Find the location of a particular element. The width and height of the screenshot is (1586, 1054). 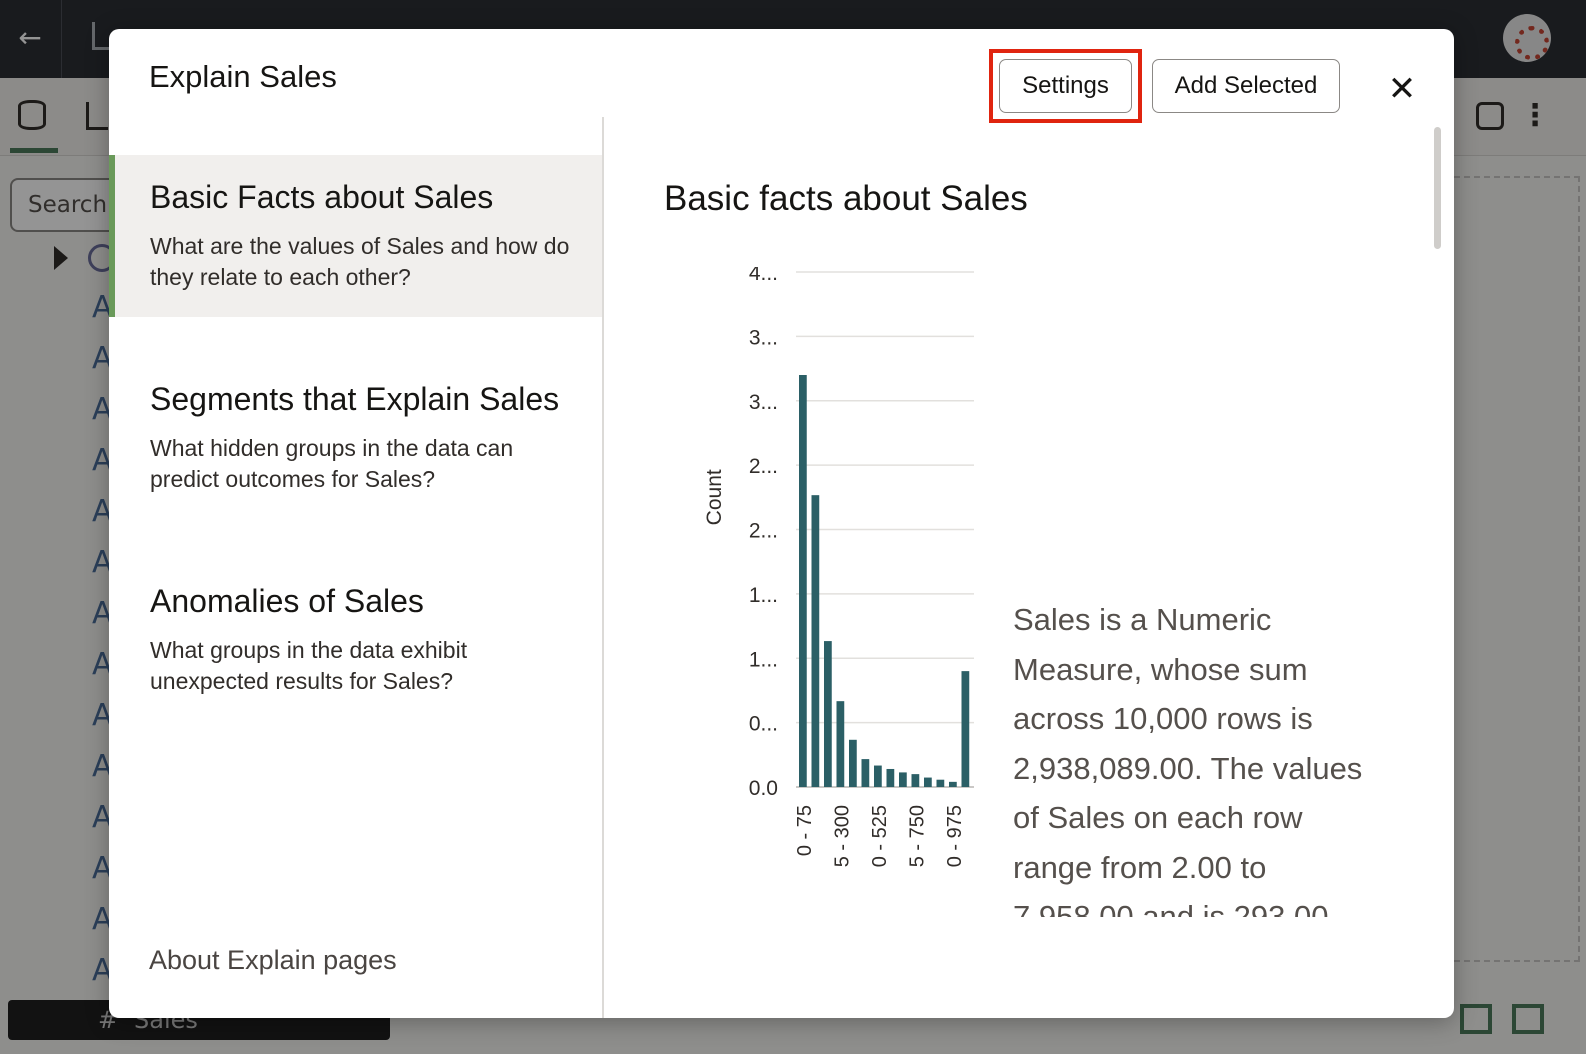

x-tick-label: 0 - 75 is located at coordinates (805, 830).